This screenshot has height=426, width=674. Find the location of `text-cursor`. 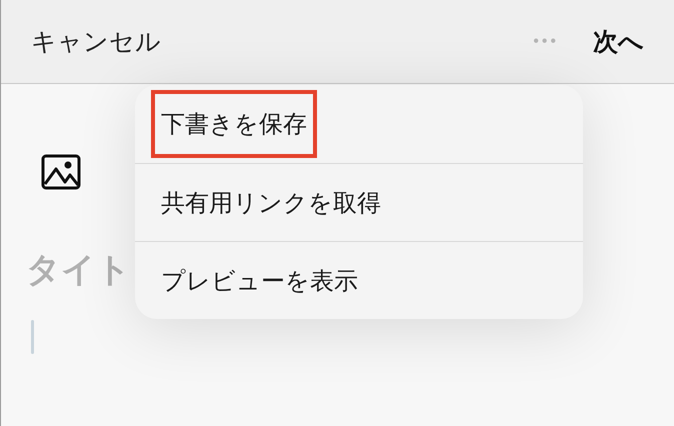

text-cursor is located at coordinates (32, 337).